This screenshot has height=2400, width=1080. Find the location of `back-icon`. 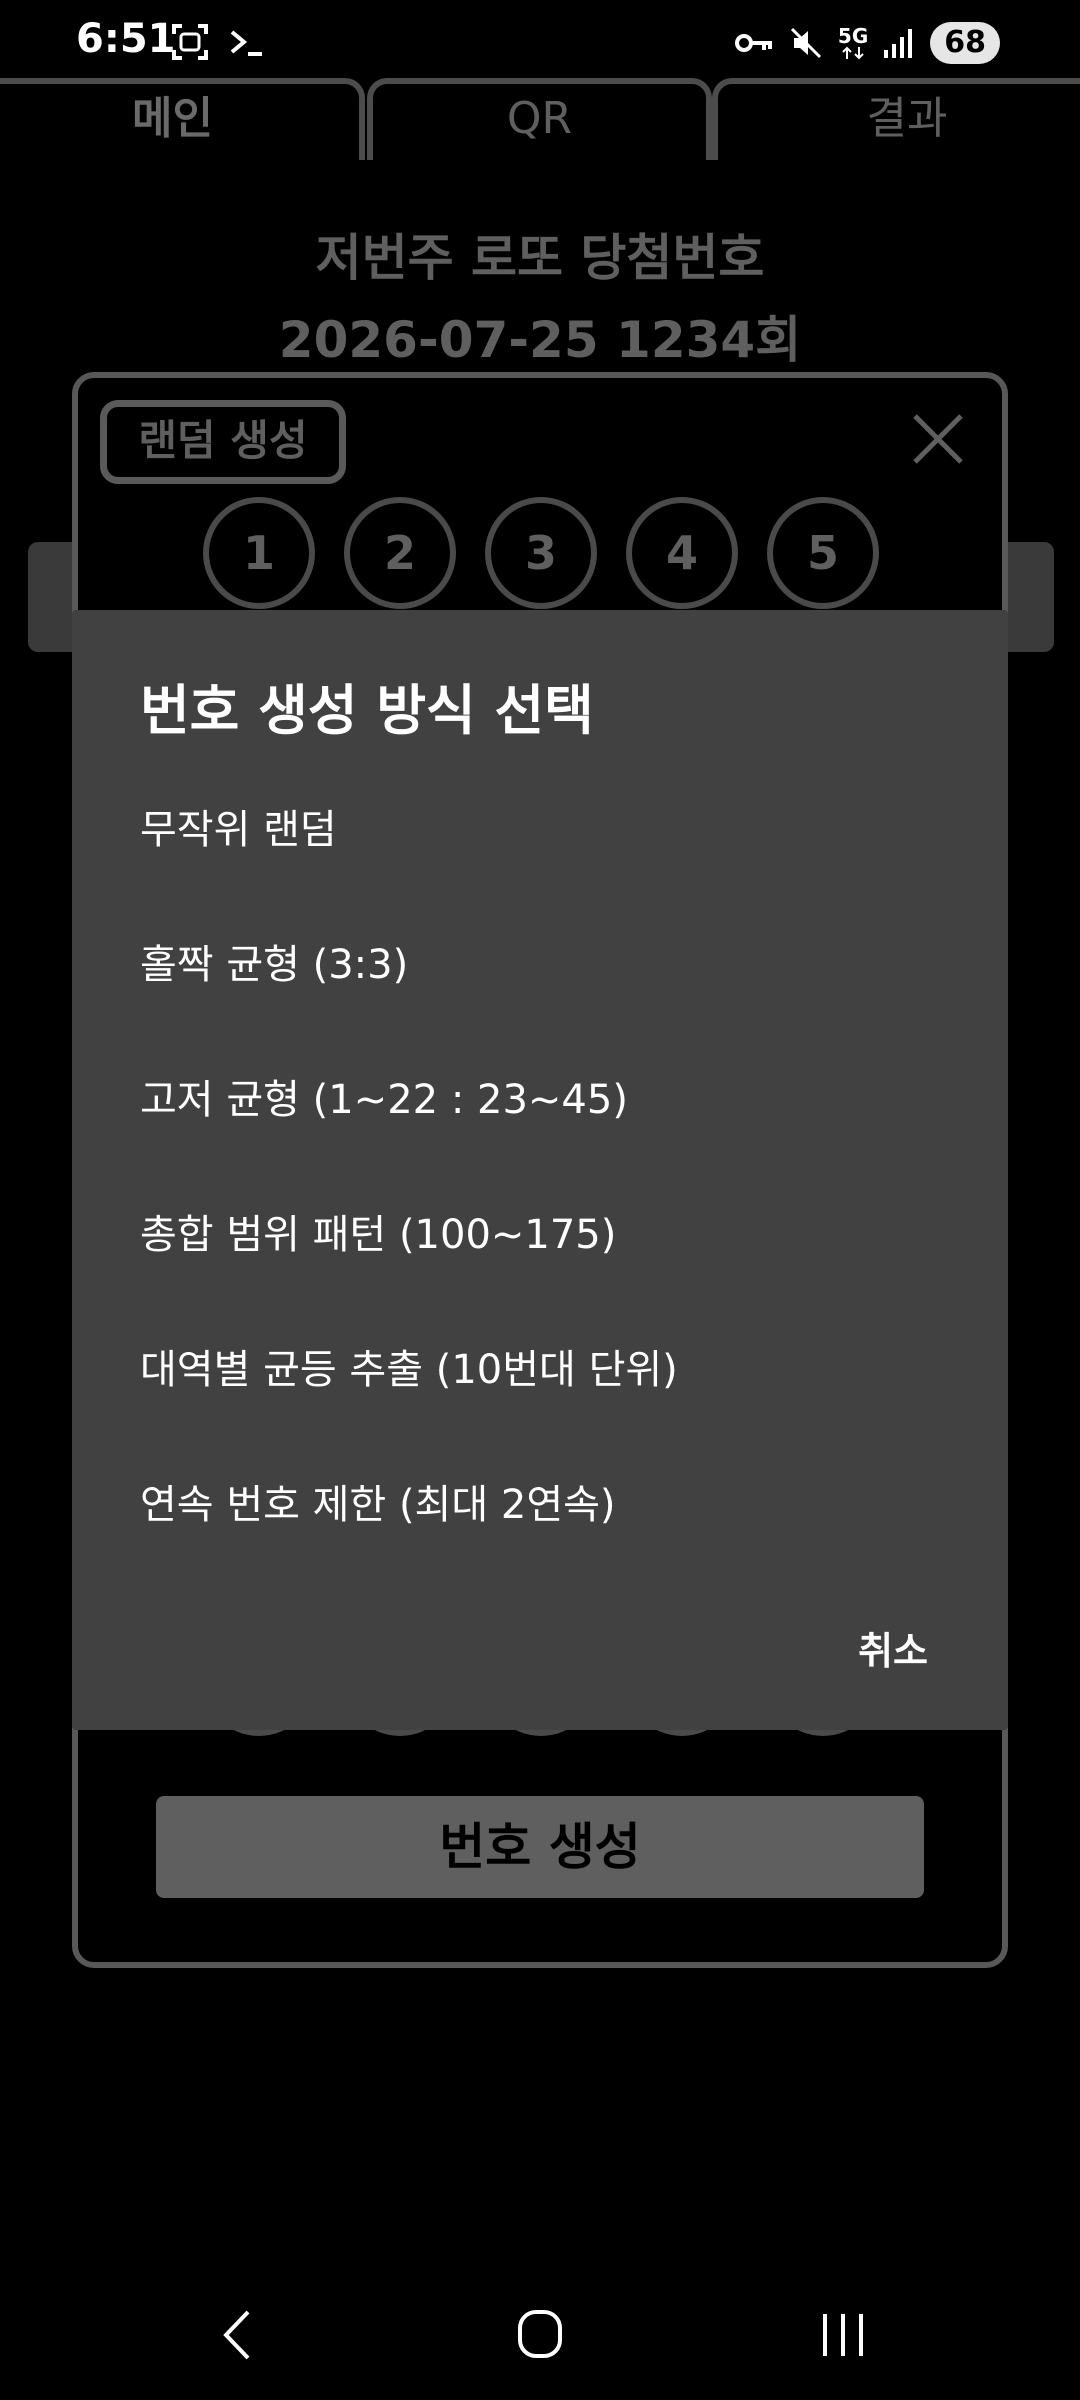

back-icon is located at coordinates (238, 2335).